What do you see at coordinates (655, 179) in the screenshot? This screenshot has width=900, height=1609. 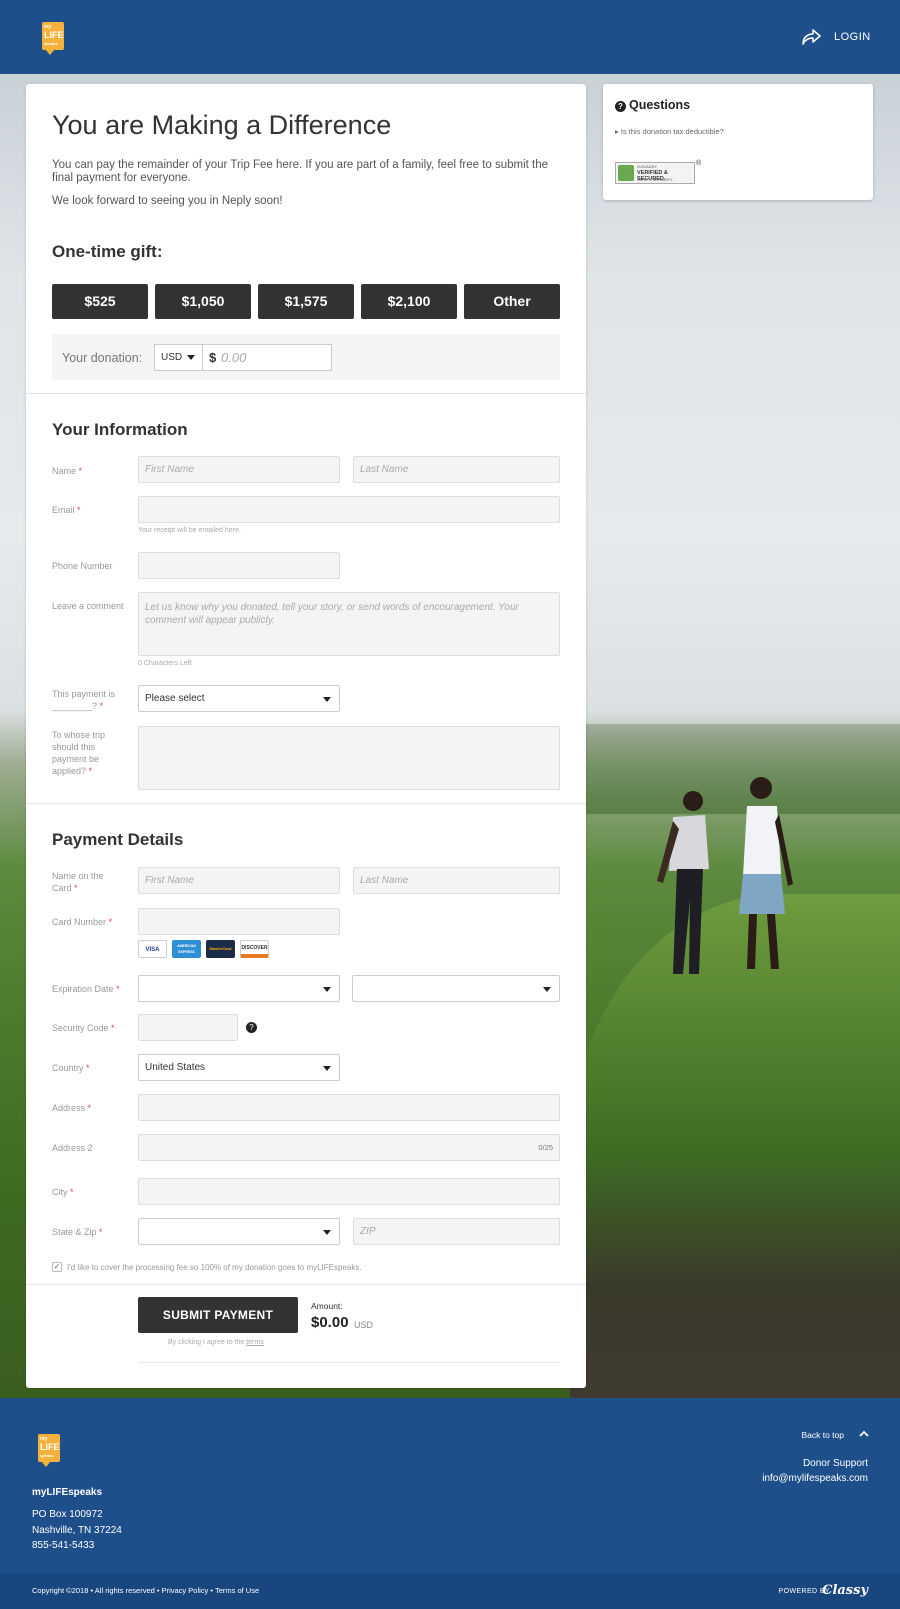 I see `seal-line-3: VERIFY SECURITY` at bounding box center [655, 179].